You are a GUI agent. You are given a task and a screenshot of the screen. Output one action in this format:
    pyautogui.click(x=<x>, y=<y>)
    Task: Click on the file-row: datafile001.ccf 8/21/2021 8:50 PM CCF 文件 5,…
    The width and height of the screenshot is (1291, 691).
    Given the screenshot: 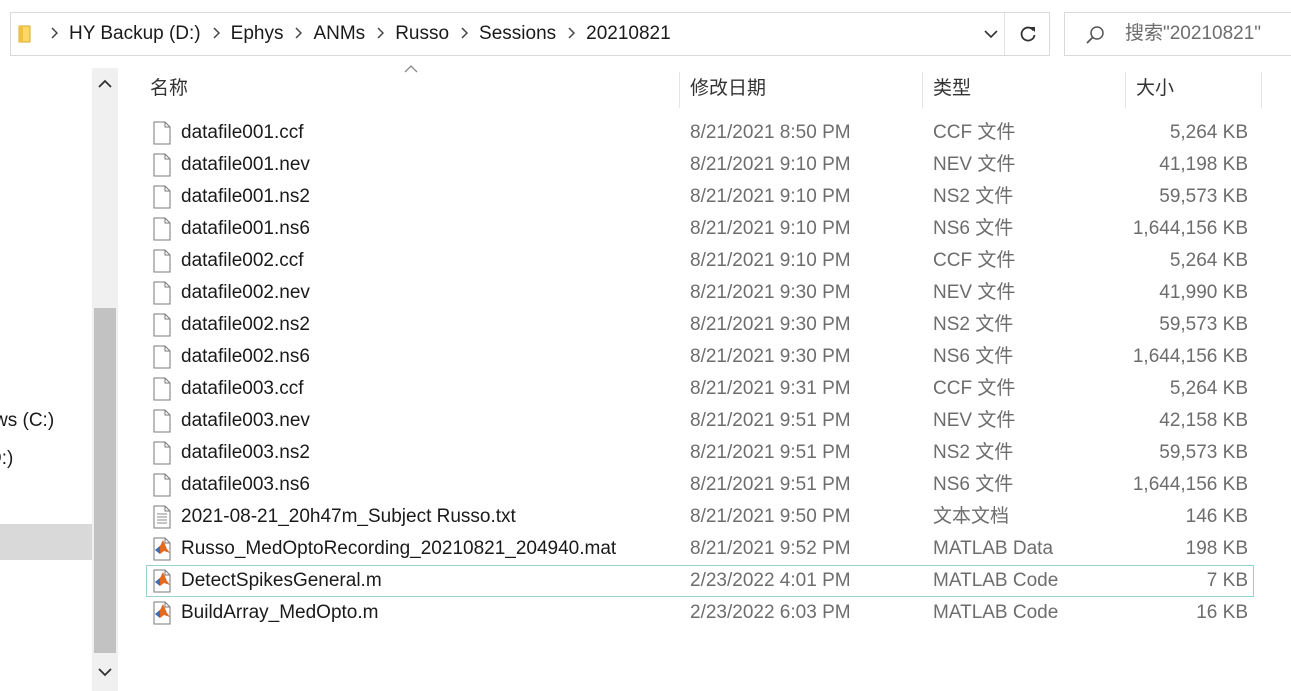 What is the action you would take?
    pyautogui.click(x=700, y=133)
    